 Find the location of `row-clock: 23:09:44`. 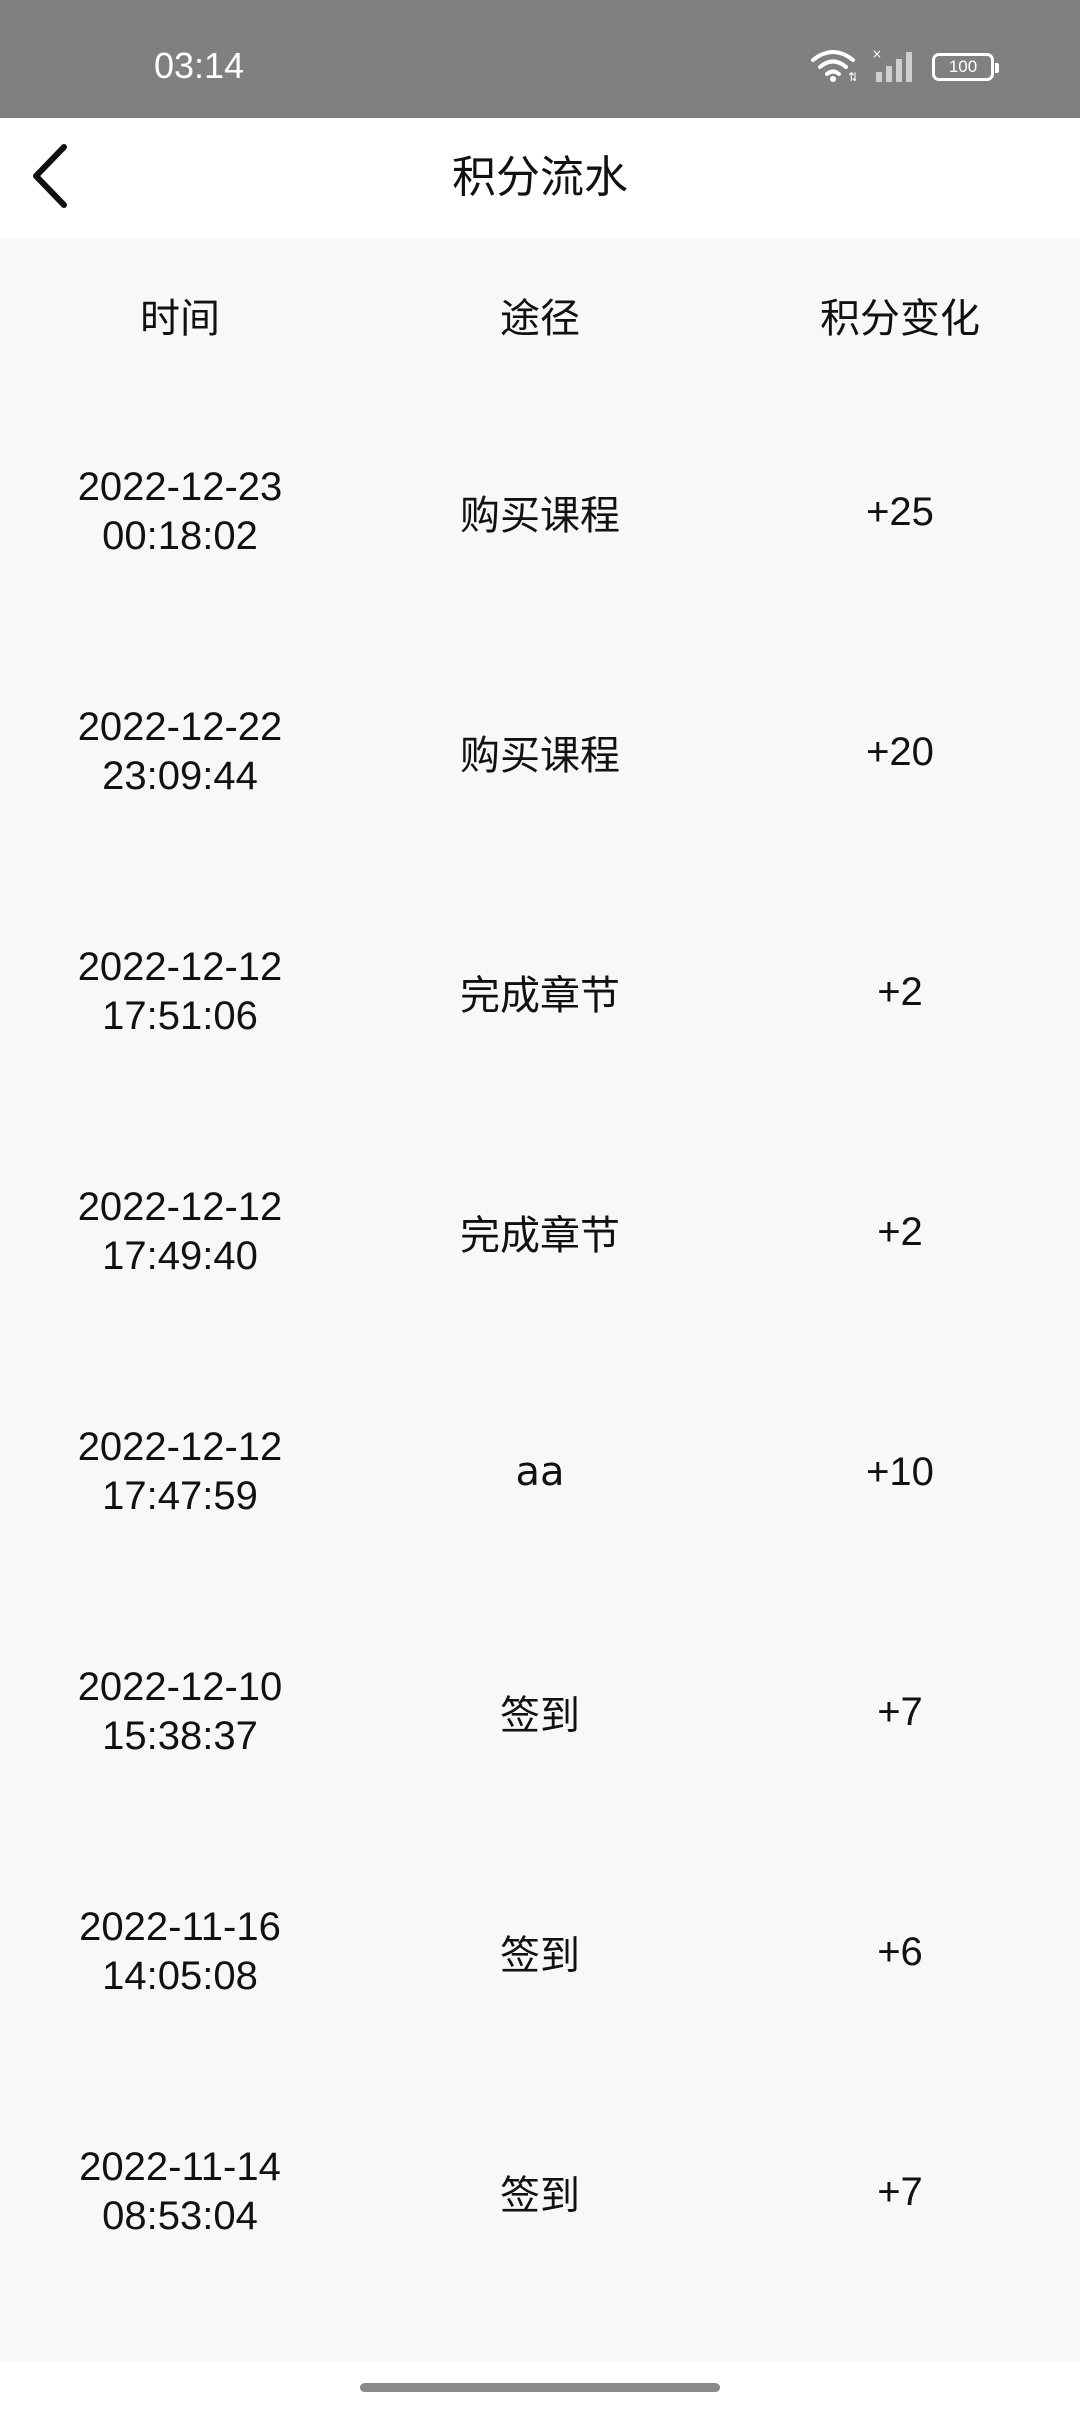

row-clock: 23:09:44 is located at coordinates (180, 776).